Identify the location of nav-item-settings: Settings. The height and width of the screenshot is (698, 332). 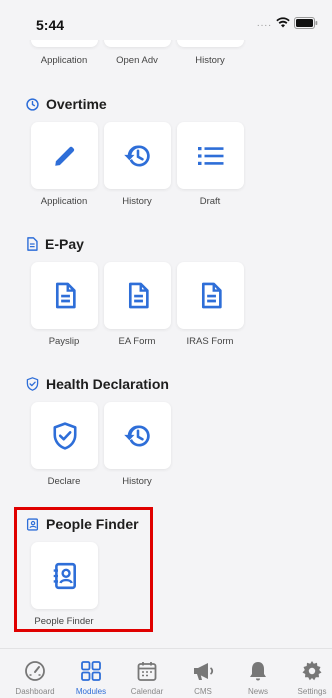
(308, 673).